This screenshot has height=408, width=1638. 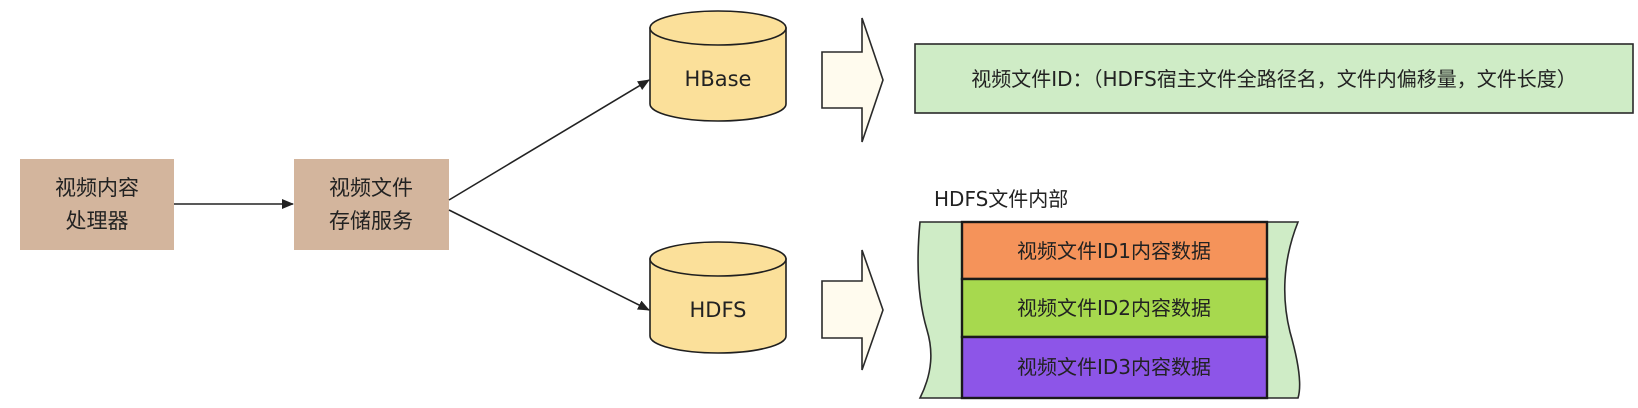 What do you see at coordinates (371, 204) in the screenshot?
I see `video-file-storage-service-node: 视频文件 存储服务` at bounding box center [371, 204].